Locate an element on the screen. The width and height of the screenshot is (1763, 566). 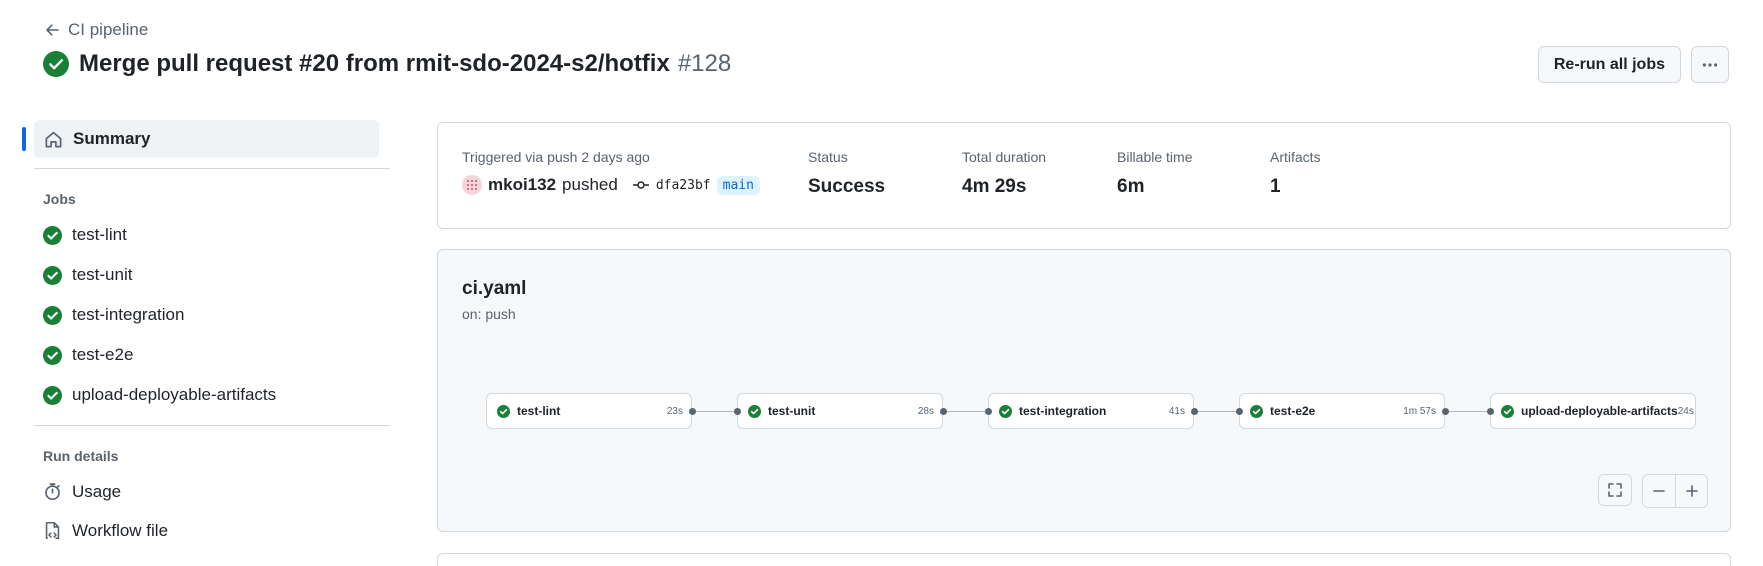
graph-job-test-integration: test-integration 41s is located at coordinates (1091, 411).